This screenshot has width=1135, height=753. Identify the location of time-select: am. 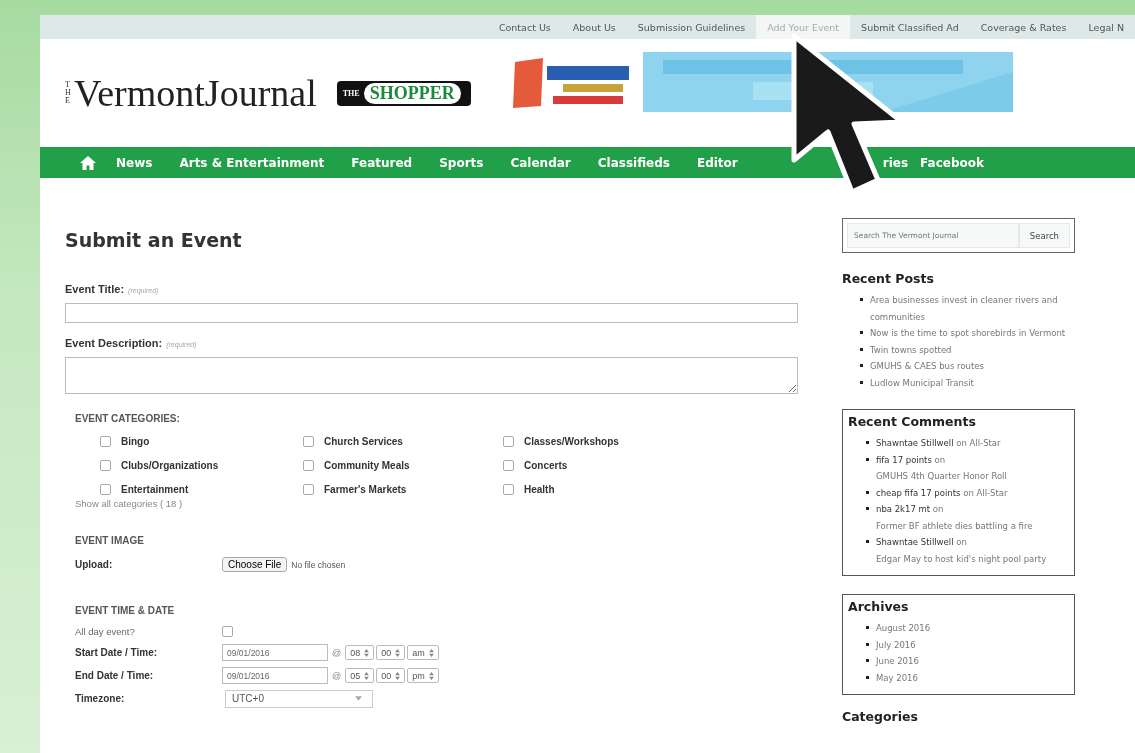
(423, 652).